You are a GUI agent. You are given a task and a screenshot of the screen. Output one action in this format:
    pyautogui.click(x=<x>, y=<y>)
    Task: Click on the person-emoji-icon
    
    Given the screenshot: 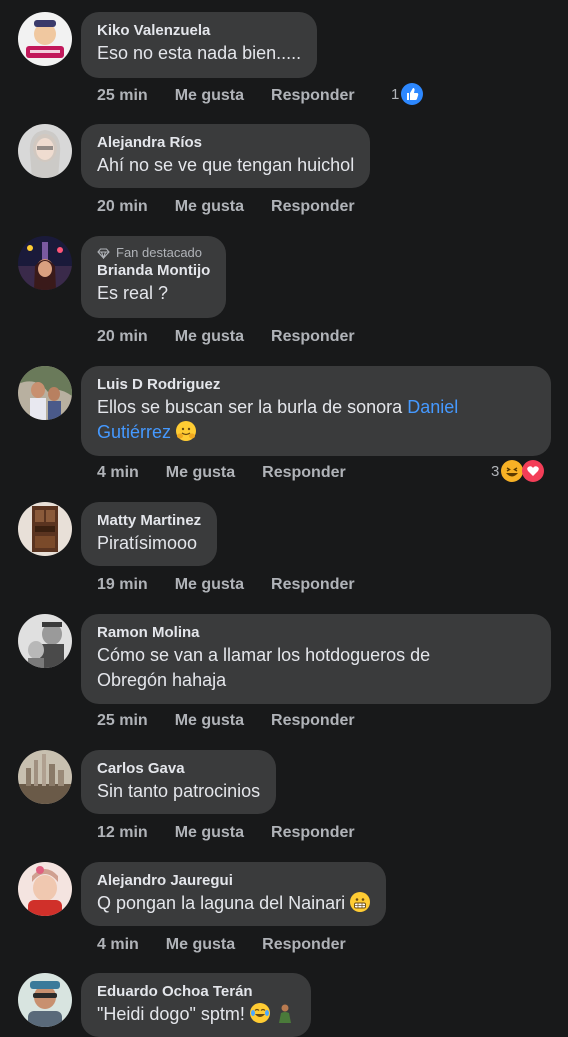 What is the action you would take?
    pyautogui.click(x=285, y=1013)
    